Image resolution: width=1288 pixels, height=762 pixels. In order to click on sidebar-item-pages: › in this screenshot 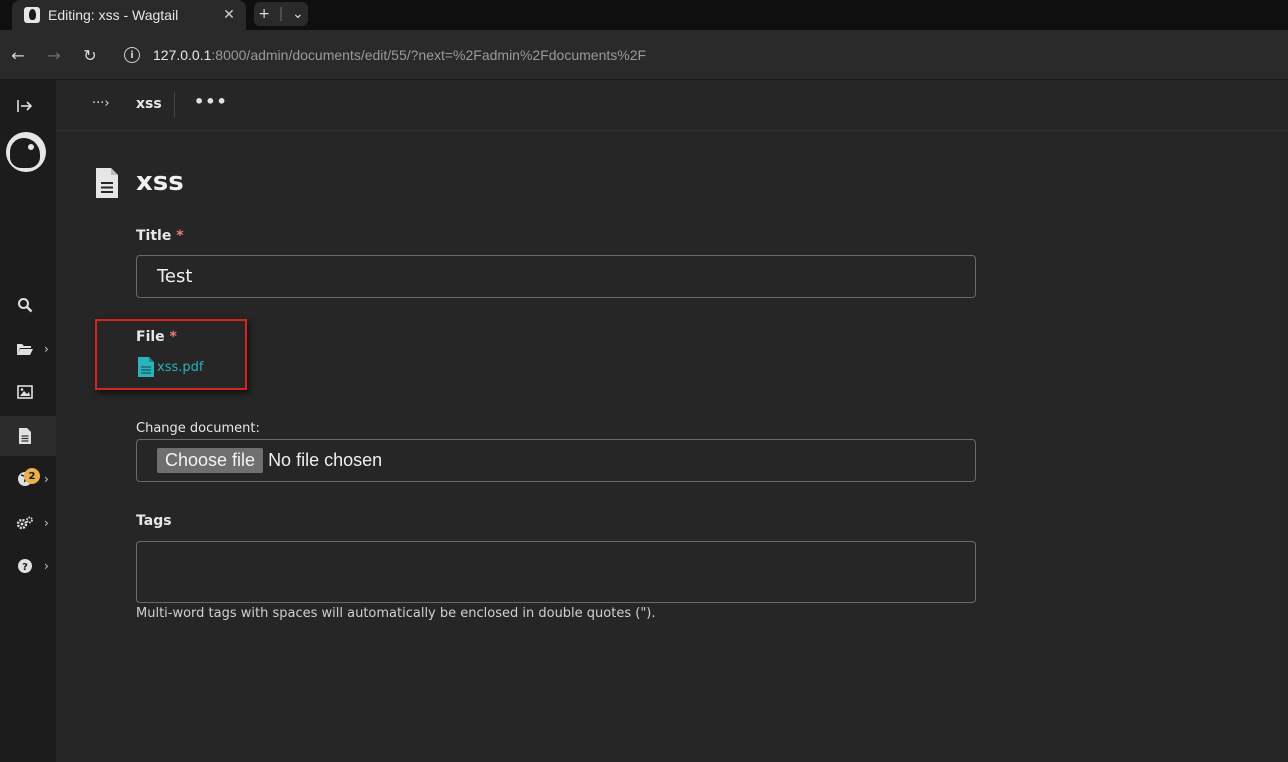, I will do `click(28, 349)`.